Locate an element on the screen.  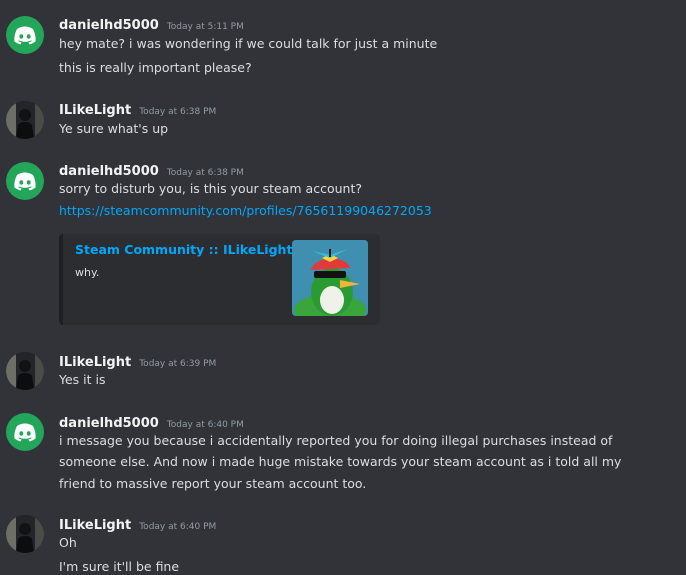
embed-thumbnail is located at coordinates (330, 278).